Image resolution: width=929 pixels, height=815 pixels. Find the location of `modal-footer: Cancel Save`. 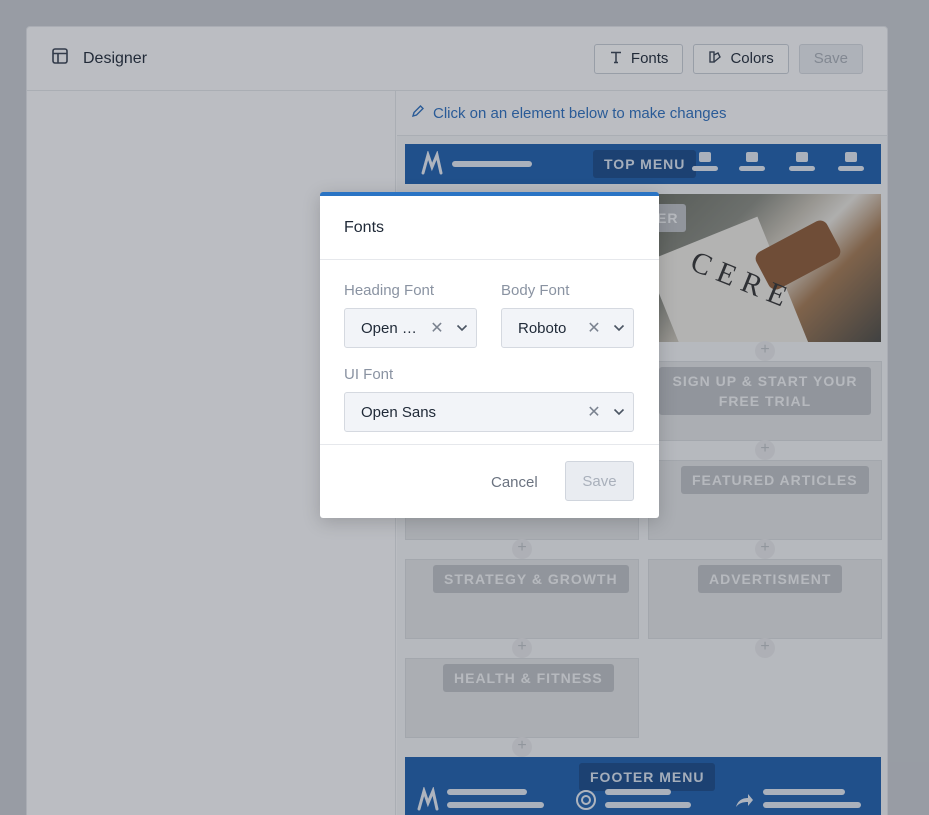

modal-footer: Cancel Save is located at coordinates (489, 481).